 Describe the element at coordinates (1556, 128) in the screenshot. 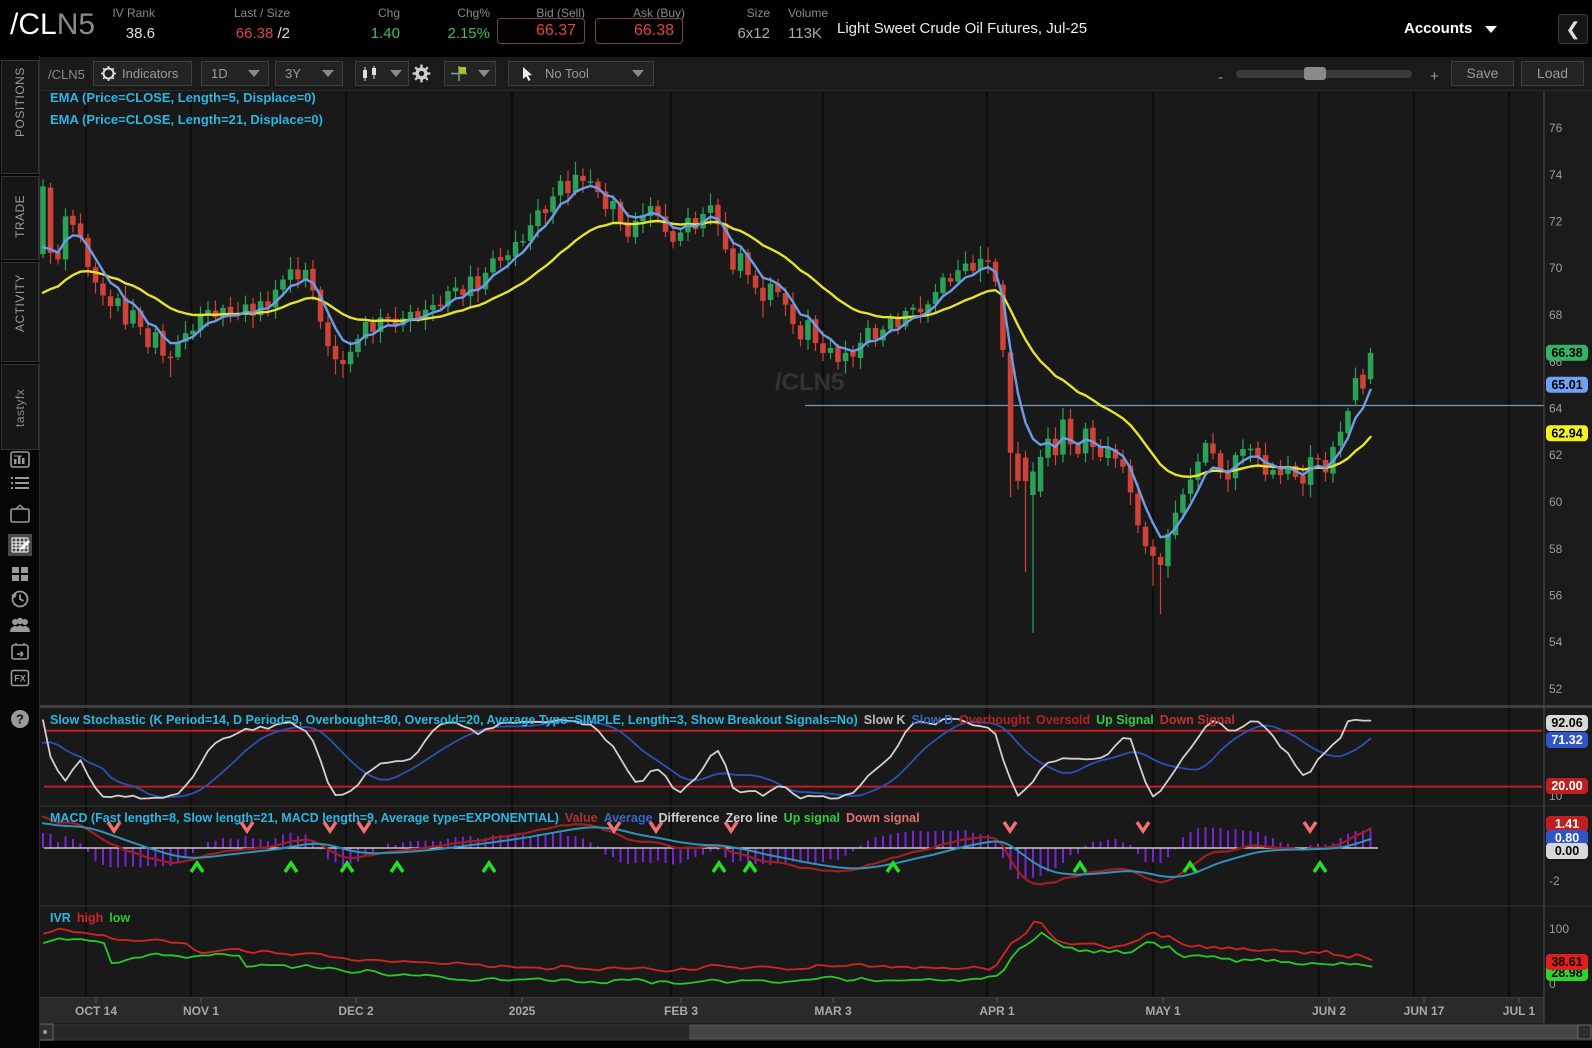

I see `svg-text: 76` at that location.